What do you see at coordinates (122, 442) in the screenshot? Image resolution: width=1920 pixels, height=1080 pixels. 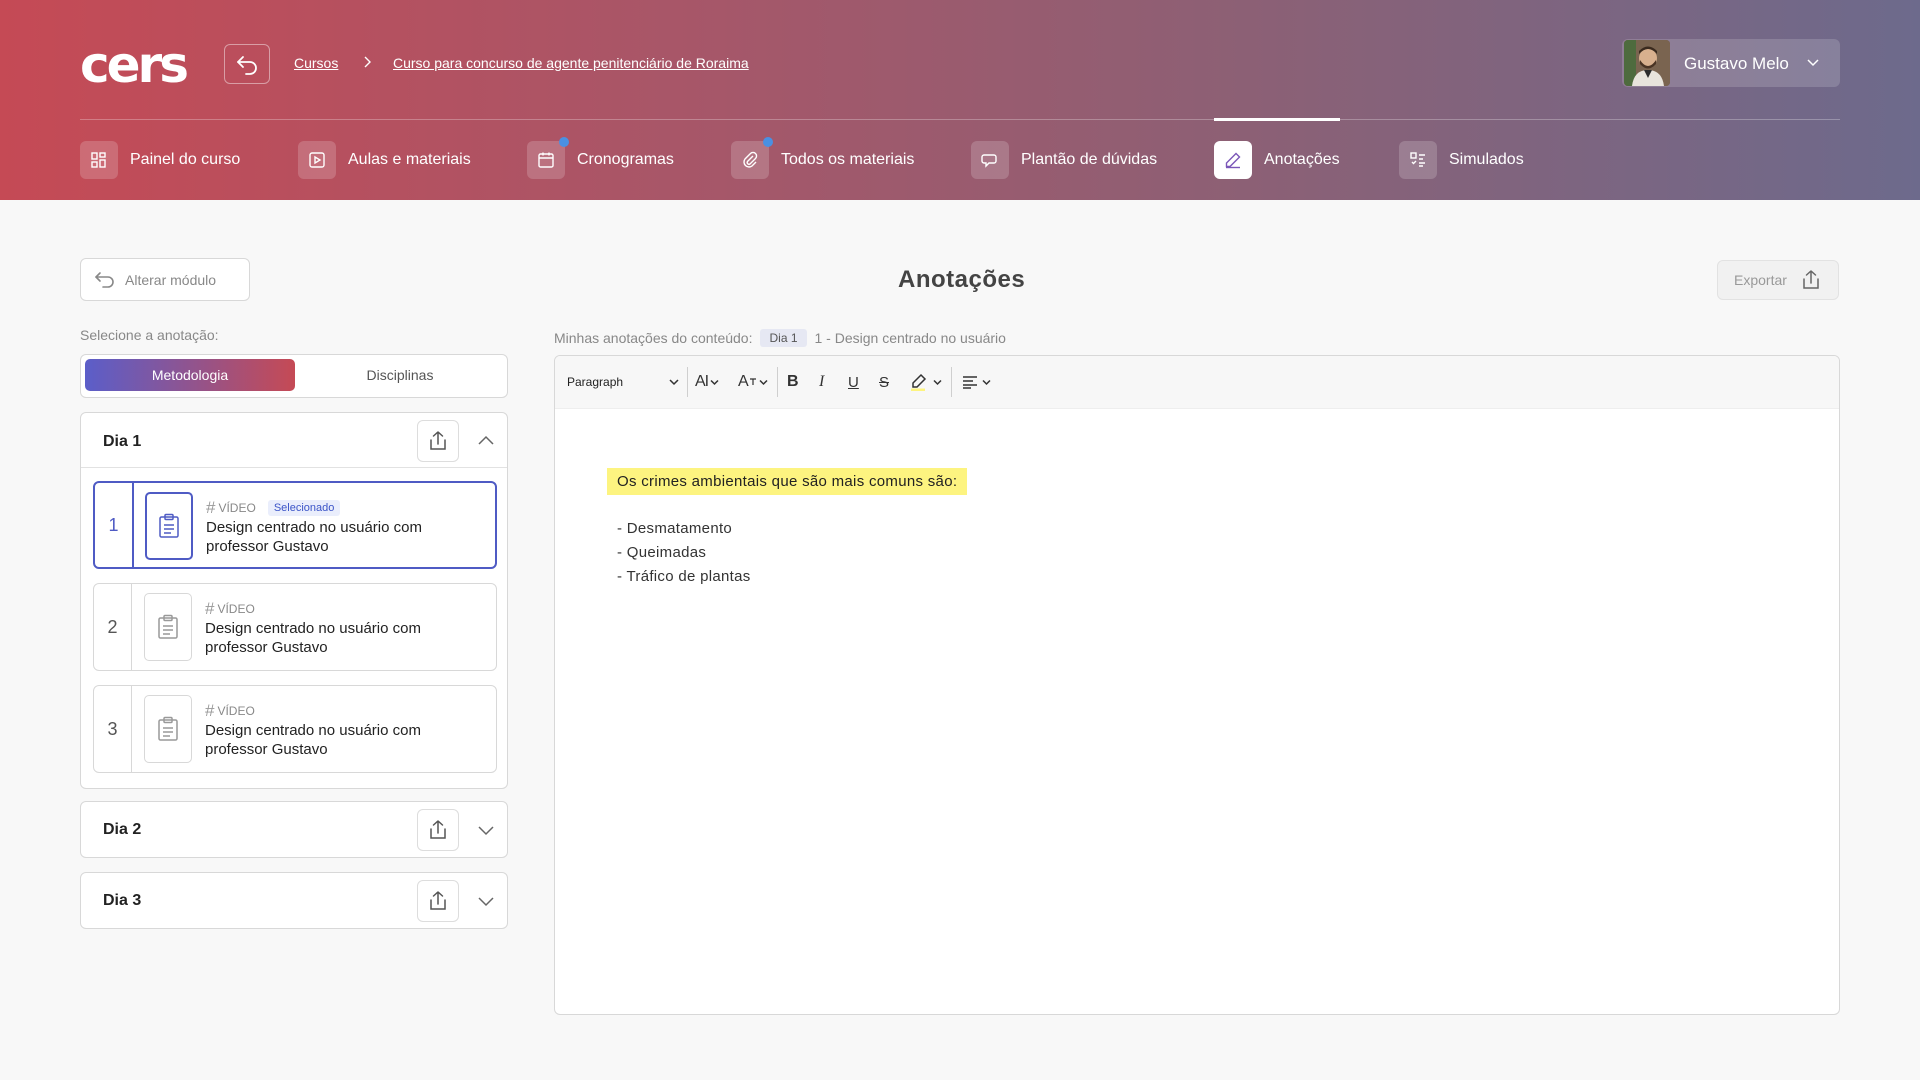 I see `day-title: Dia 1` at bounding box center [122, 442].